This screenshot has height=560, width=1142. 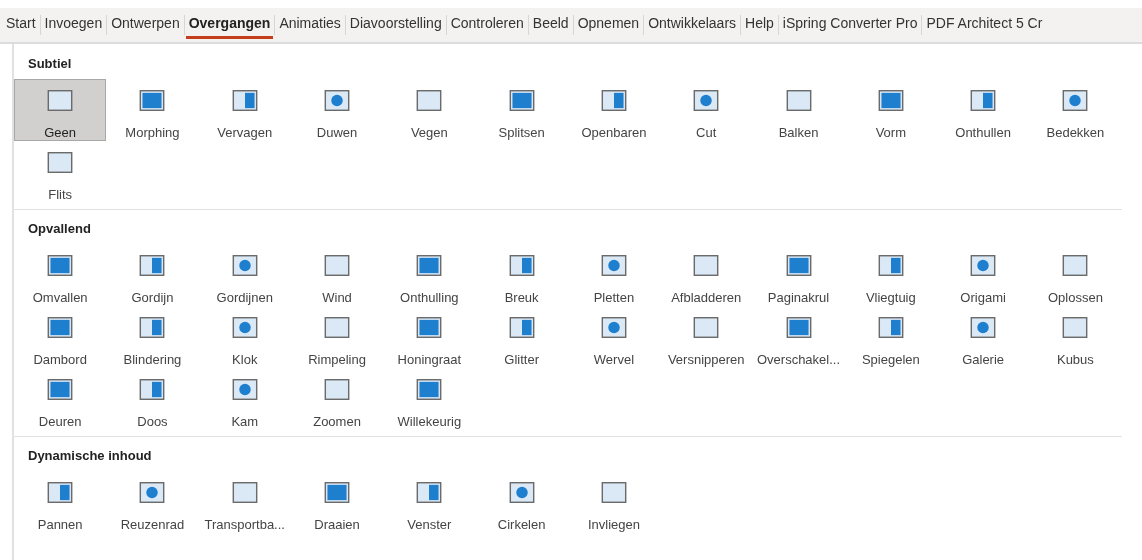 I want to click on transition-option: Splitsen, so click(x=521, y=110).